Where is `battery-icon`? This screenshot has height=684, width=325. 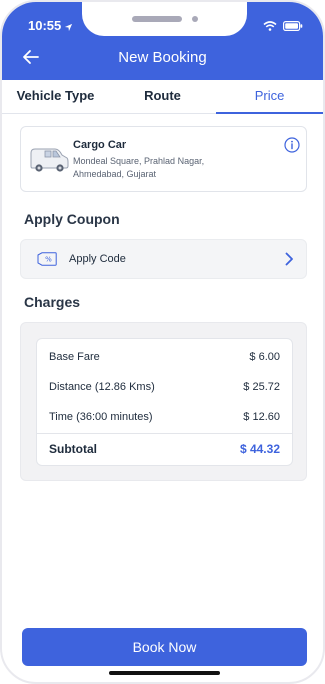 battery-icon is located at coordinates (293, 27).